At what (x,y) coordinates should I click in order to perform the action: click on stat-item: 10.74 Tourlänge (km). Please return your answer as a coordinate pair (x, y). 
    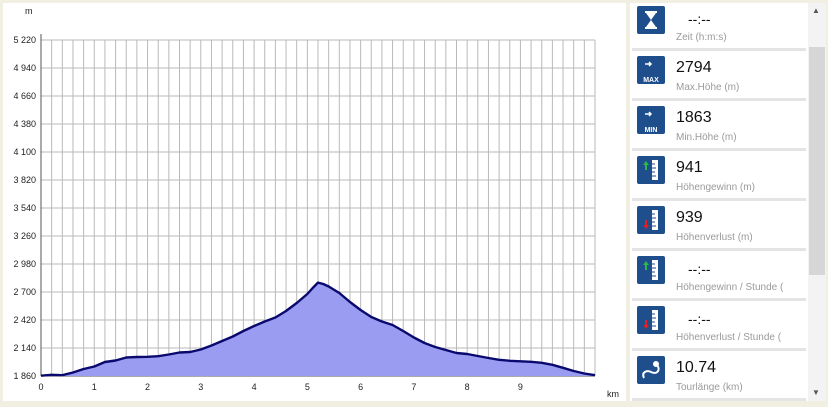
    Looking at the image, I should click on (719, 377).